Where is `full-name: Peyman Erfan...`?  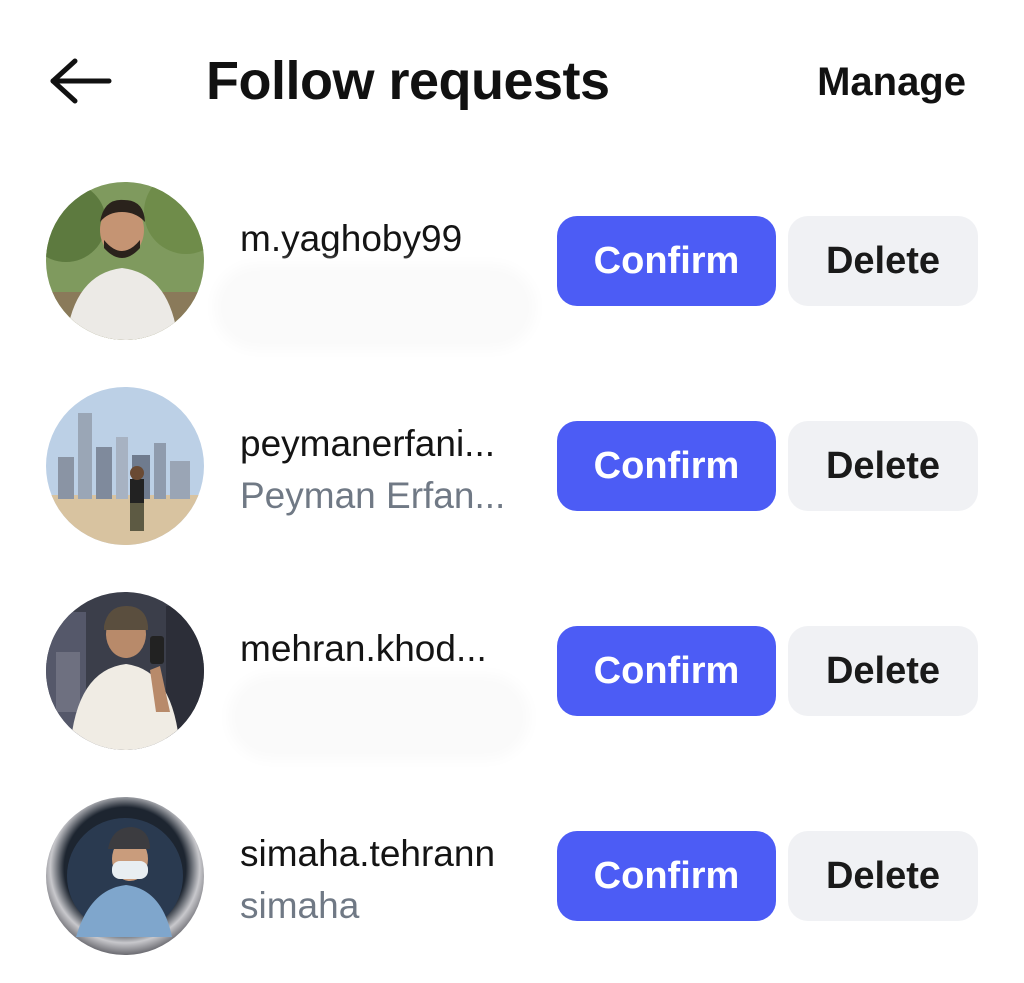
full-name: Peyman Erfan... is located at coordinates (373, 495).